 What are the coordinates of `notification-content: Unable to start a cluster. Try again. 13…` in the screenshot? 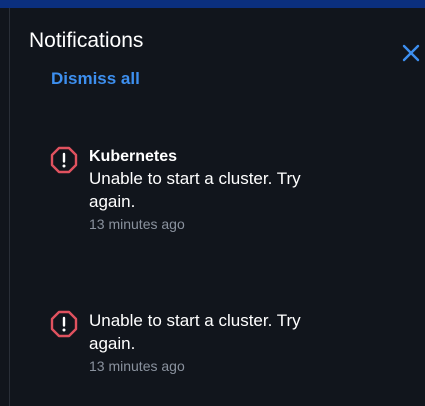 It's located at (219, 342).